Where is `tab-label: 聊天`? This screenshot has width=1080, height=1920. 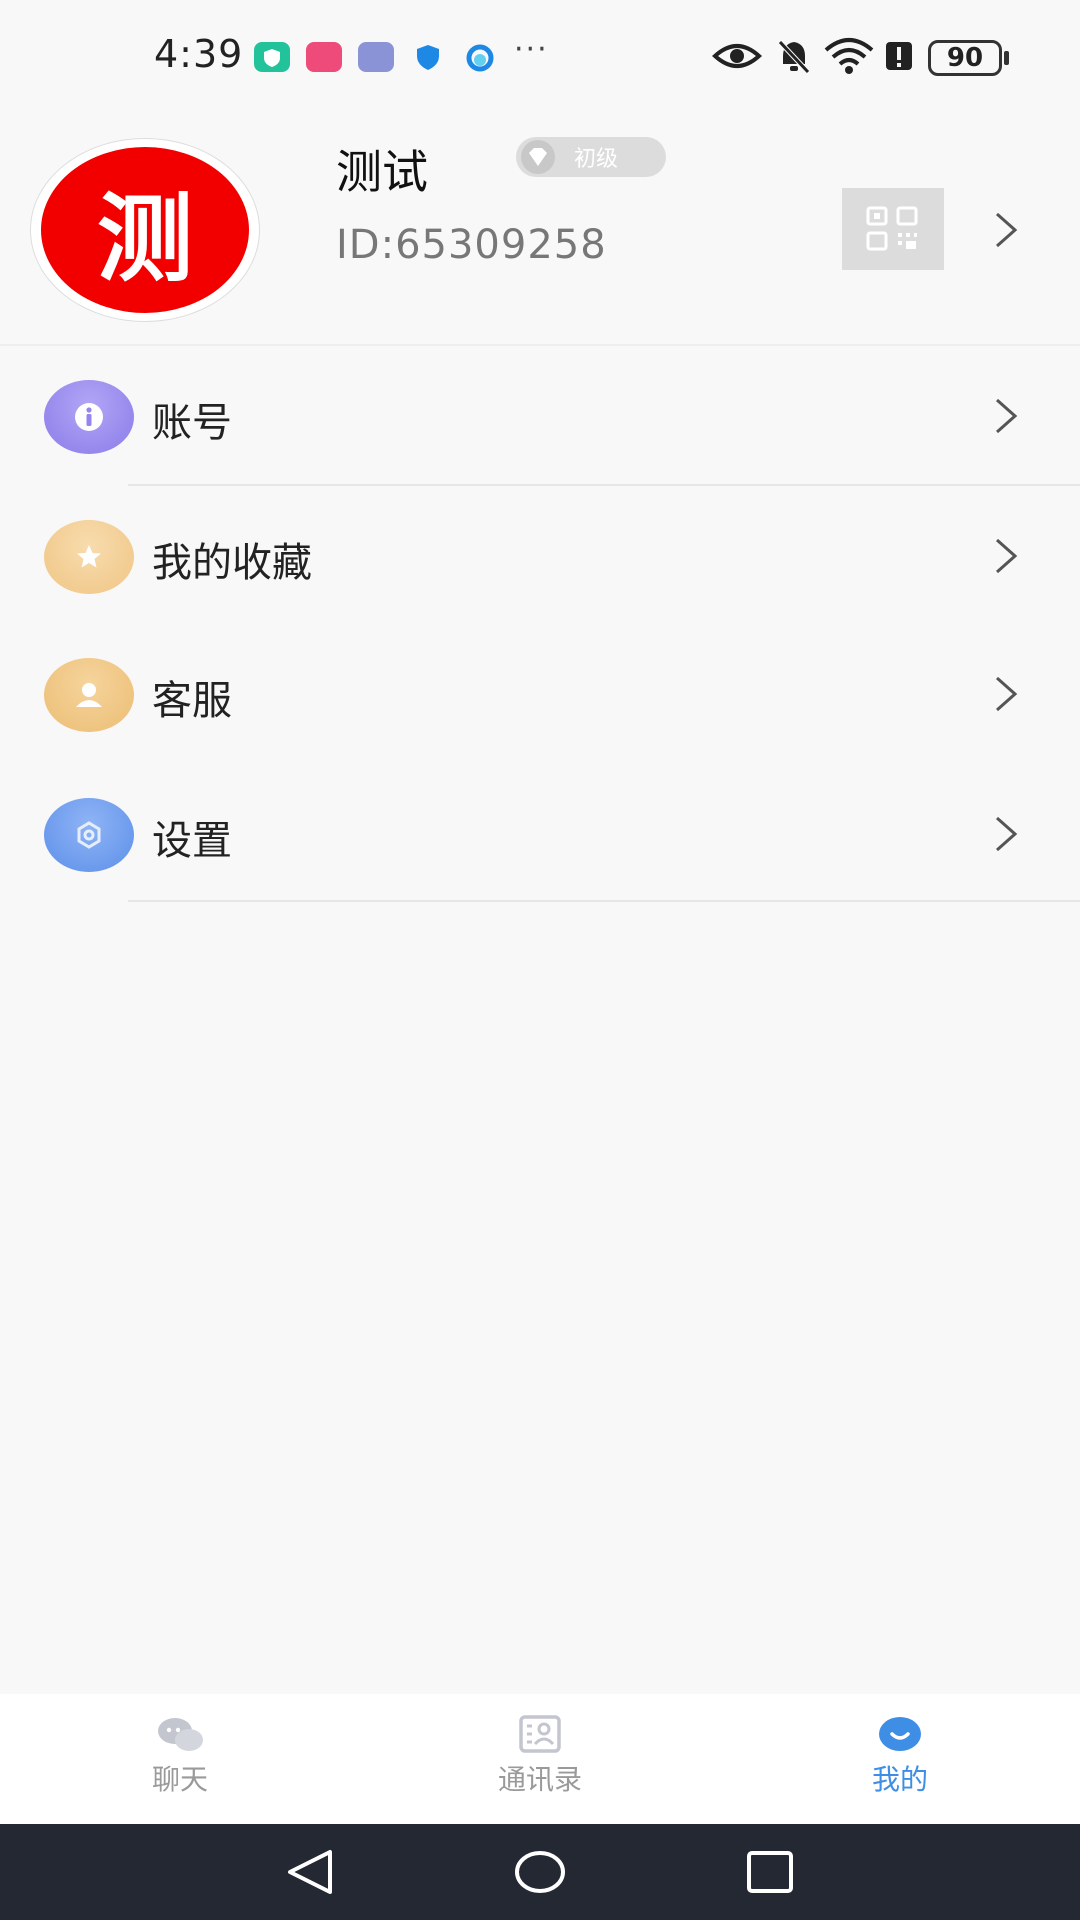 tab-label: 聊天 is located at coordinates (179, 1779).